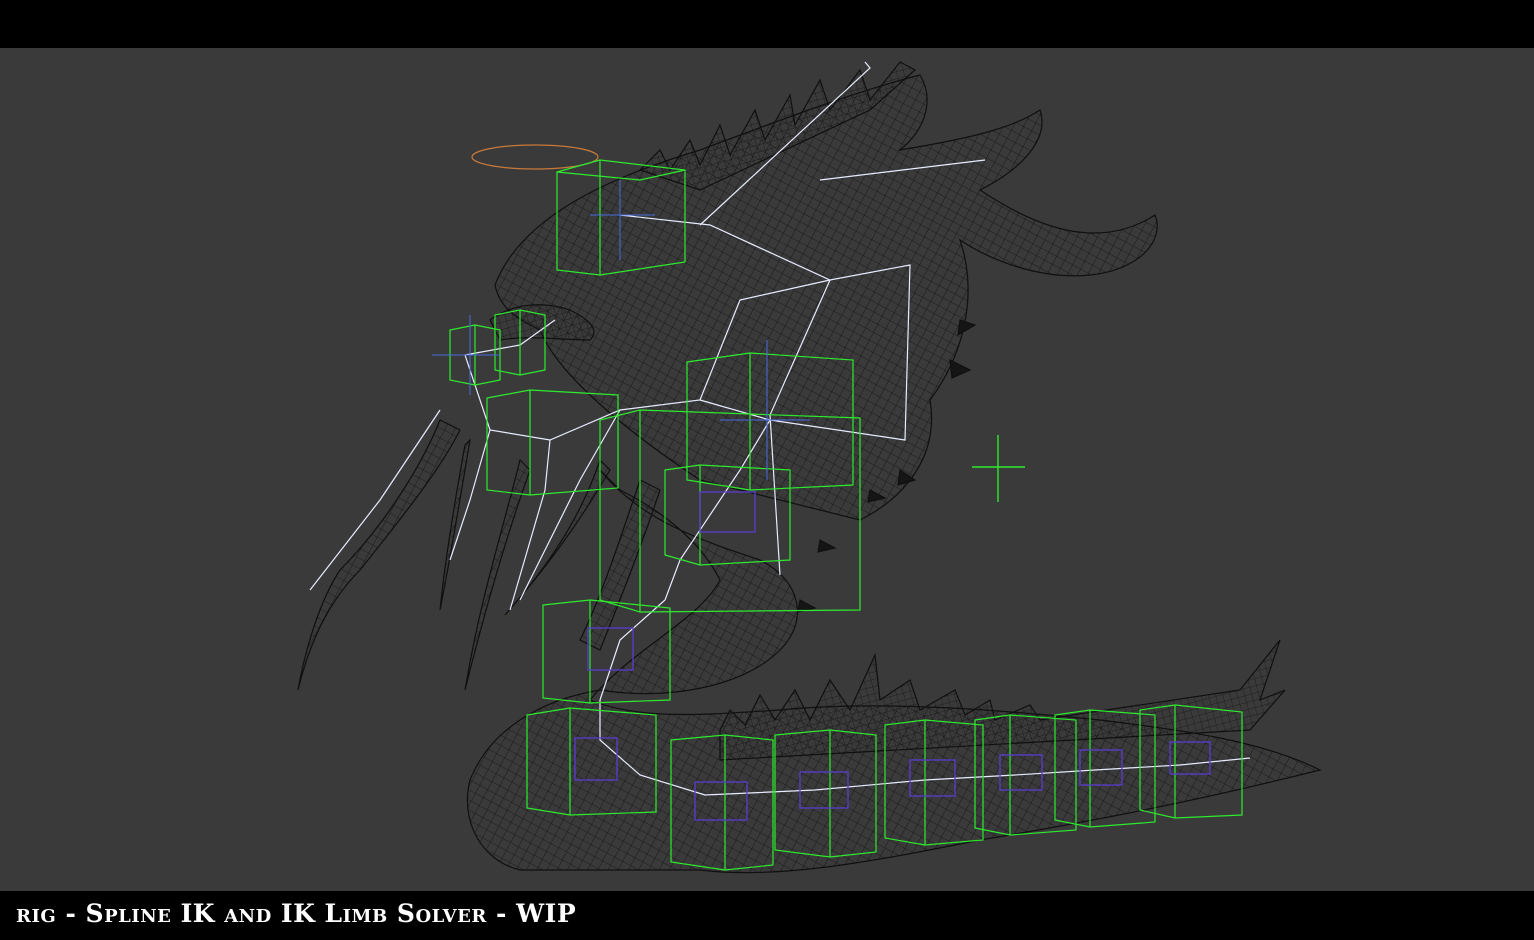 The height and width of the screenshot is (940, 1534). Describe the element at coordinates (767, 24) in the screenshot. I see `top-letterbox` at that location.